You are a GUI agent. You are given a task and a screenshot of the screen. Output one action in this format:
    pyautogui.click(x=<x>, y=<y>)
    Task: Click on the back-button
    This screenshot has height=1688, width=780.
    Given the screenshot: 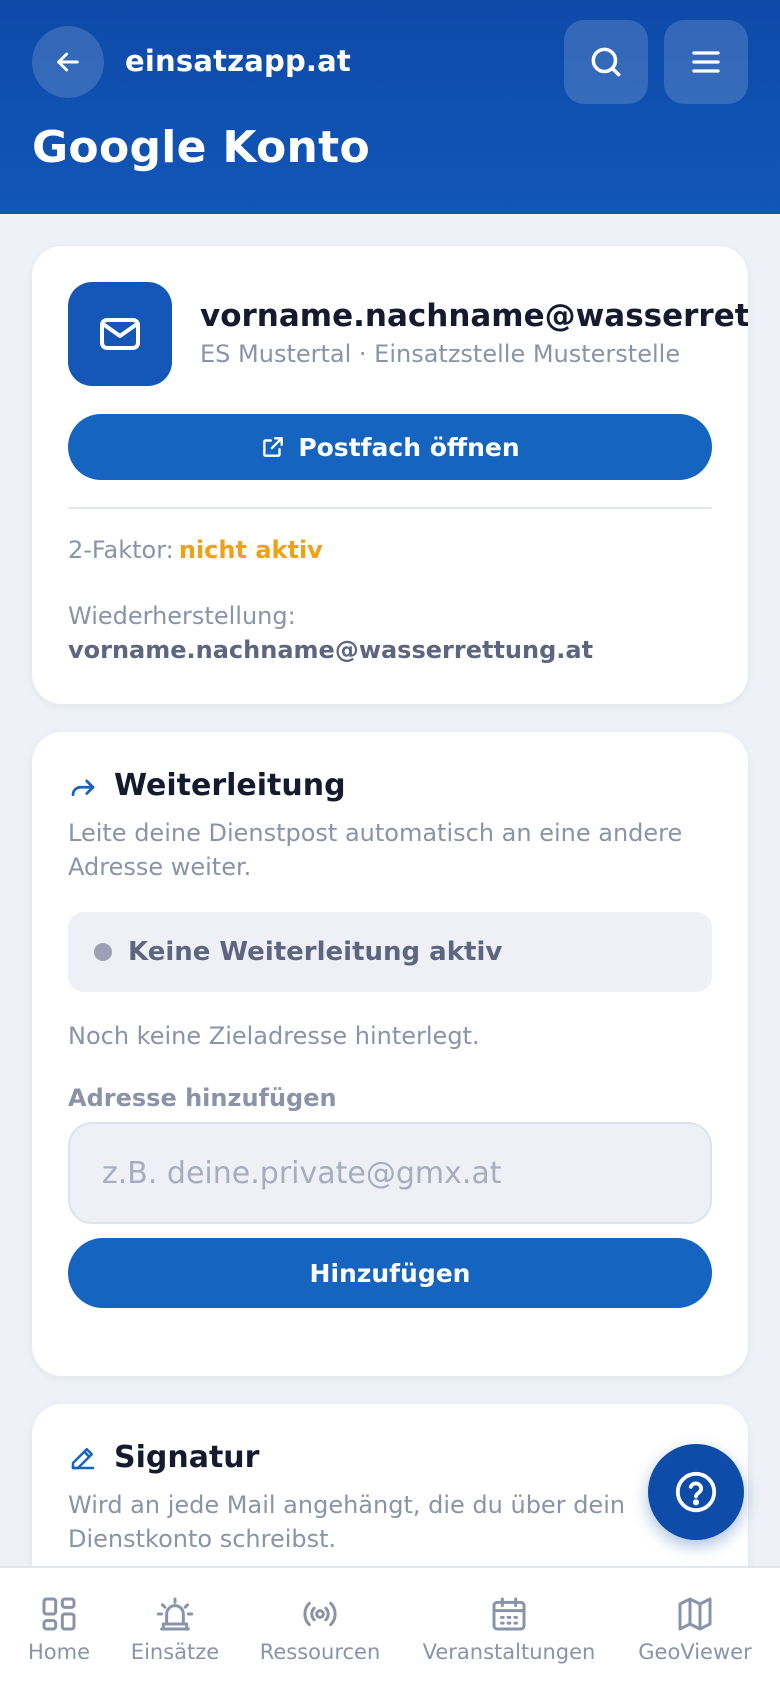 What is the action you would take?
    pyautogui.click(x=68, y=62)
    